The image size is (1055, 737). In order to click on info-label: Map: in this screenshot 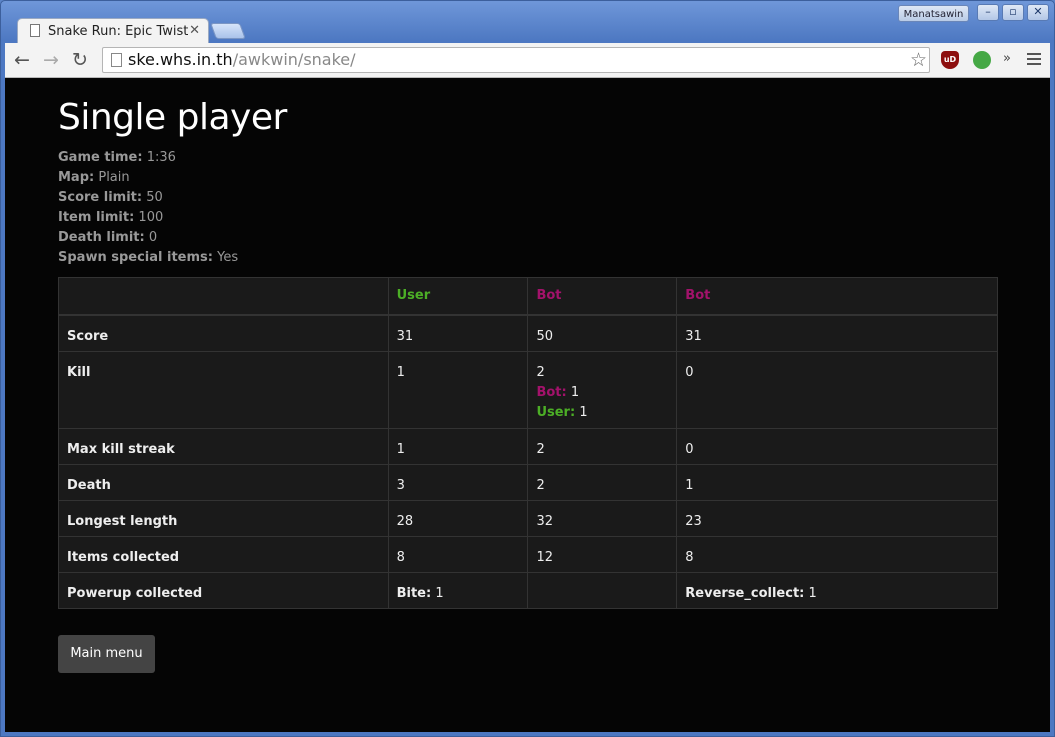, I will do `click(76, 177)`.